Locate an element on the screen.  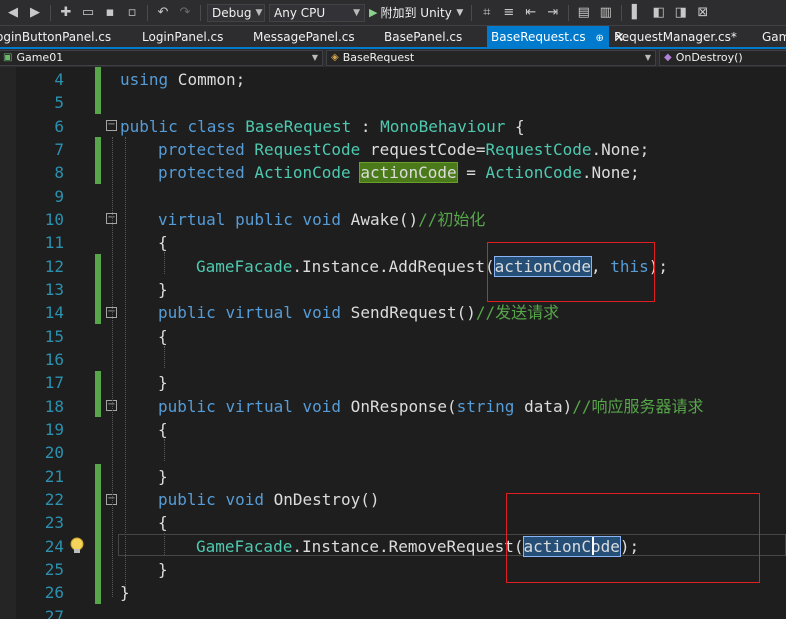
lightbulb-icon is located at coordinates (77, 546).